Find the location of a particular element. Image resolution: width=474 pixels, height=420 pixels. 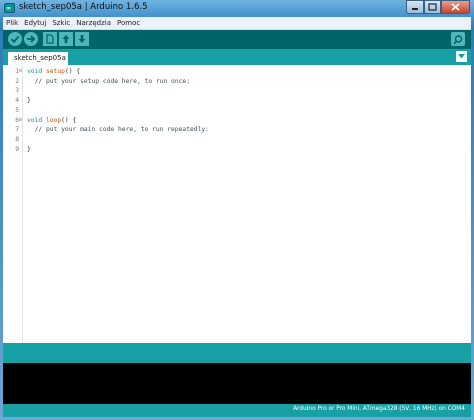

arduino-logo-icon: ∞ is located at coordinates (9, 8).